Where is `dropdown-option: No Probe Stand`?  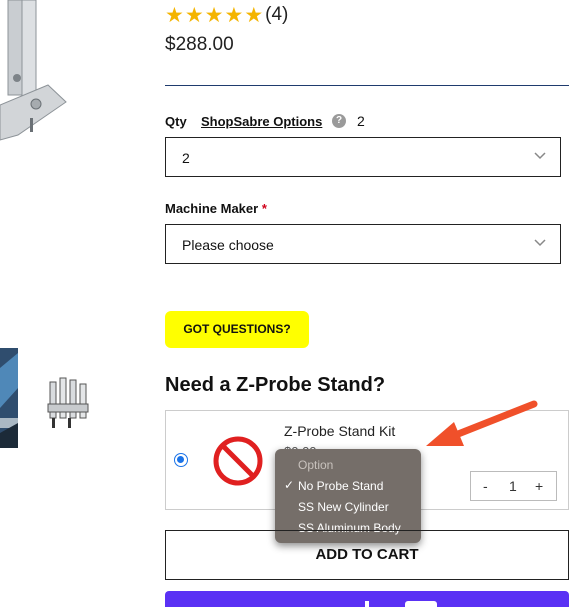
dropdown-option: No Probe Stand is located at coordinates (340, 486).